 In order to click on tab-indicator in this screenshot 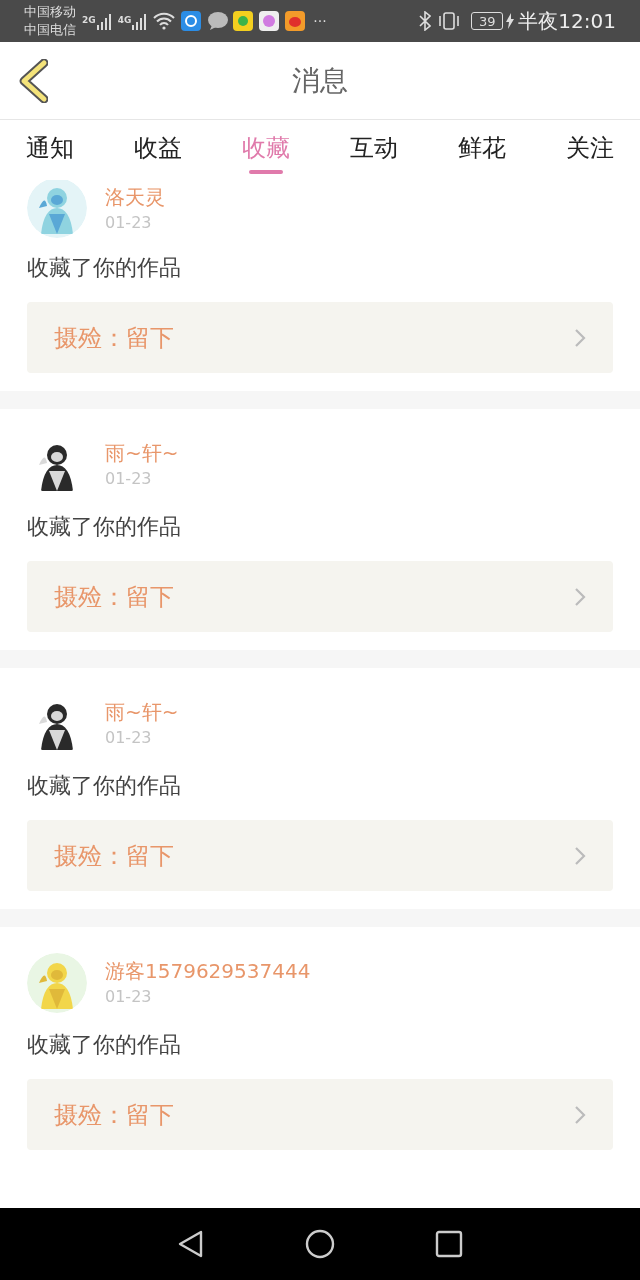, I will do `click(266, 172)`.